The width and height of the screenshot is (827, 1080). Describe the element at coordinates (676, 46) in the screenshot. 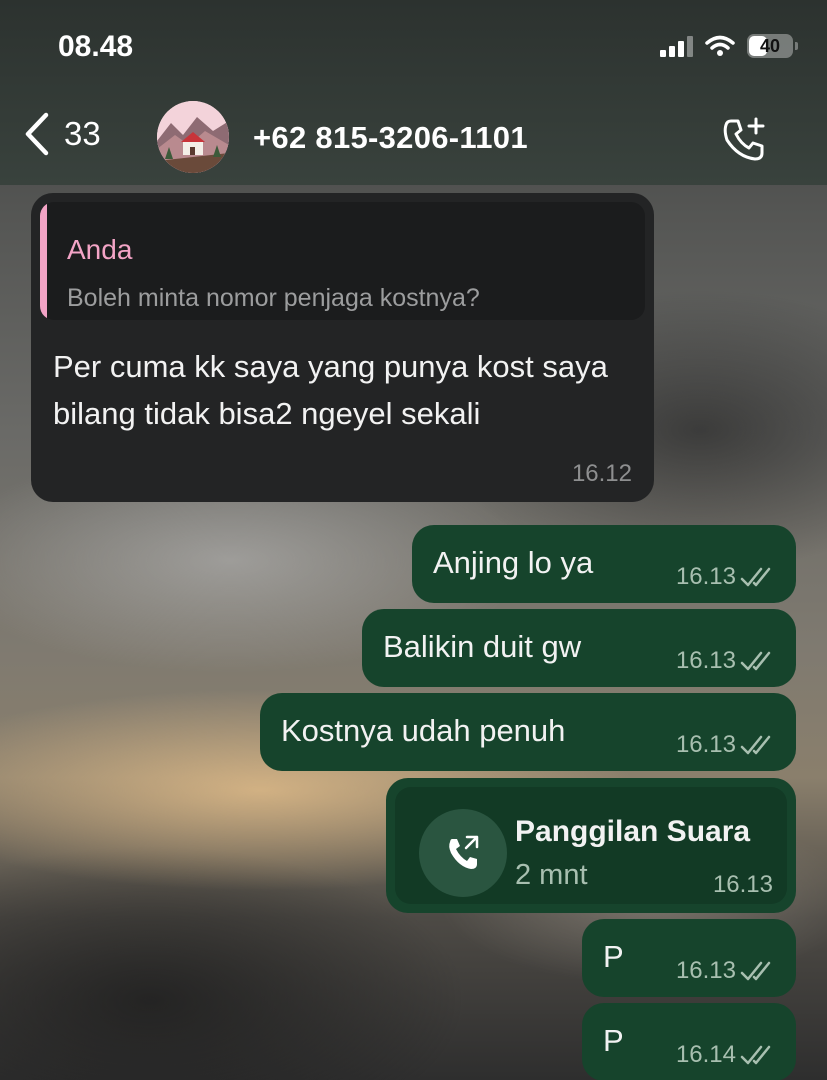

I see `signal-icon` at that location.